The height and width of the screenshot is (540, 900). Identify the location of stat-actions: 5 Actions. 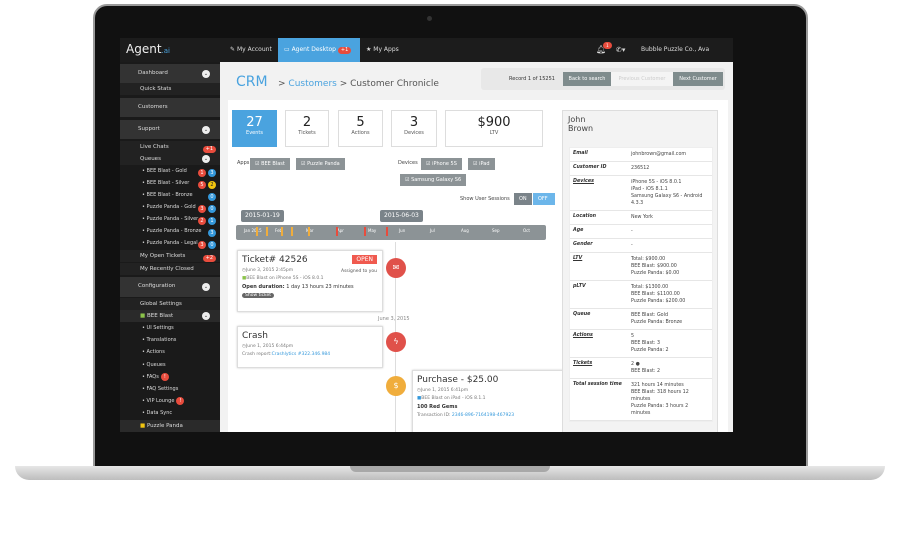
(360, 128).